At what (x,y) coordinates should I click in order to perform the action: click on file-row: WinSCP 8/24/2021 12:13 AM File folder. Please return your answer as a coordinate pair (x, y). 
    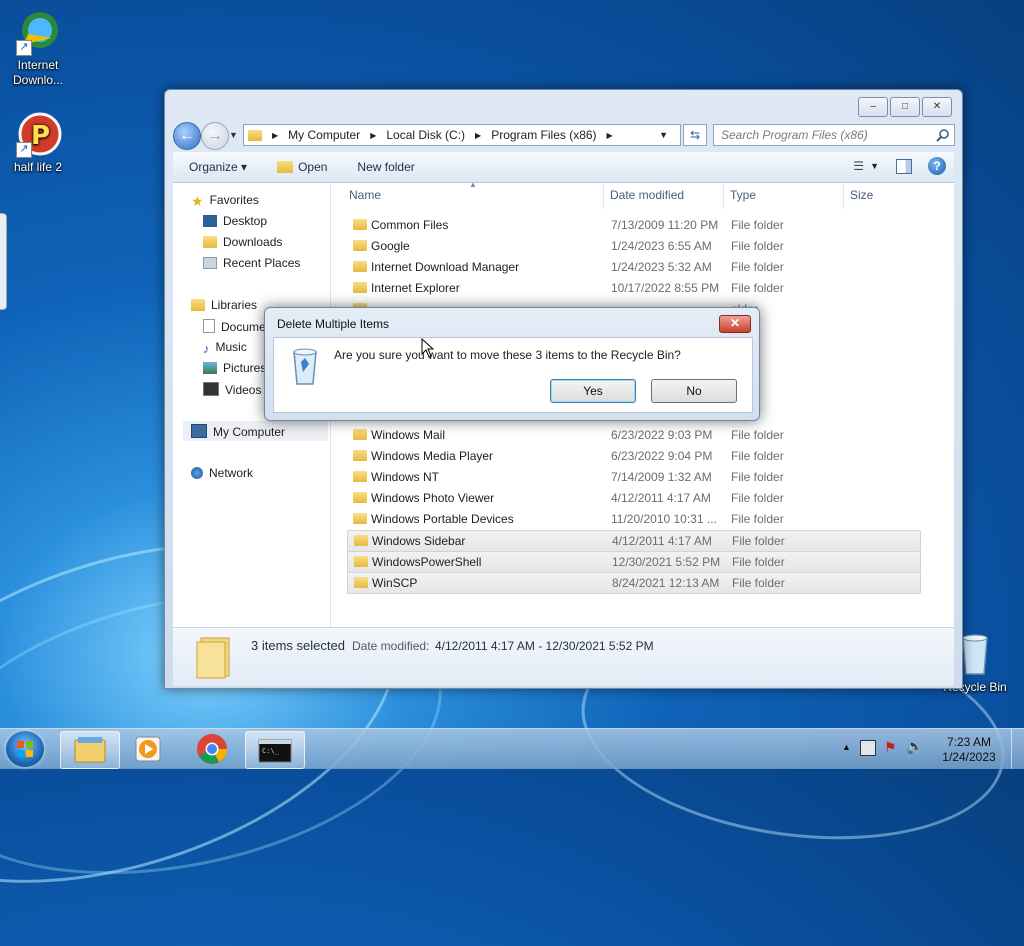
    Looking at the image, I should click on (634, 583).